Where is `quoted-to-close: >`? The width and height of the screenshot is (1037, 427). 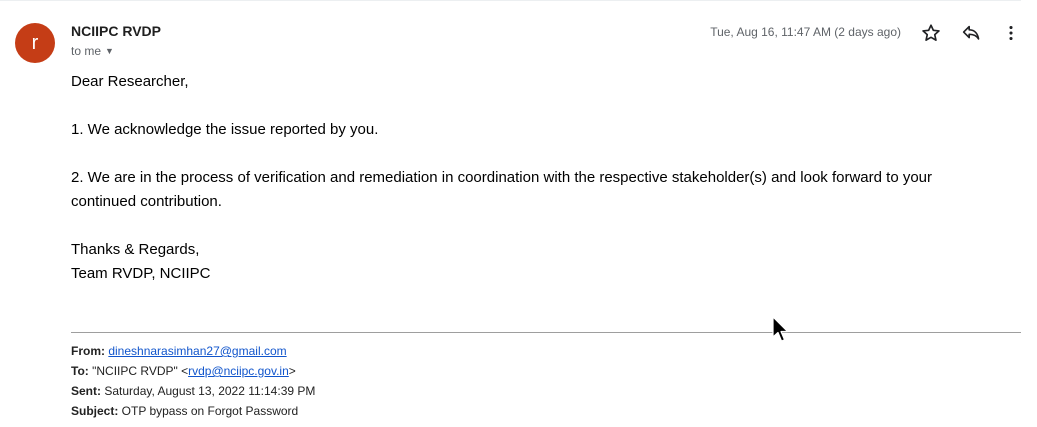
quoted-to-close: > is located at coordinates (292, 371).